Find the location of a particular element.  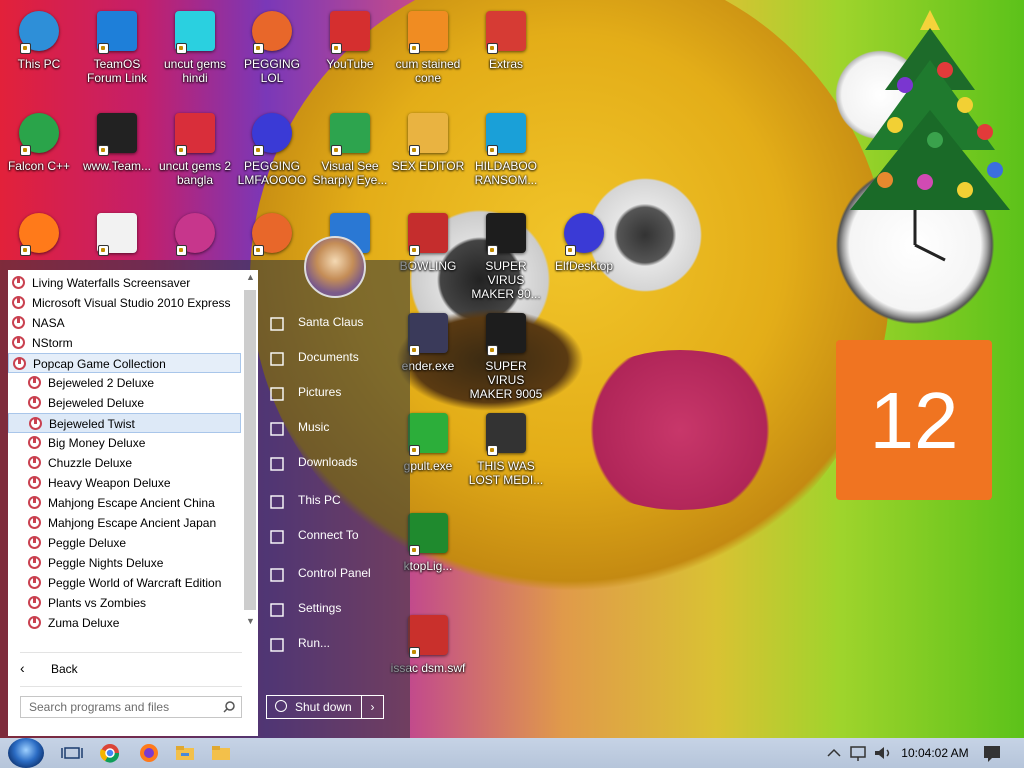

start-right-item: Music is located at coordinates (335, 427).